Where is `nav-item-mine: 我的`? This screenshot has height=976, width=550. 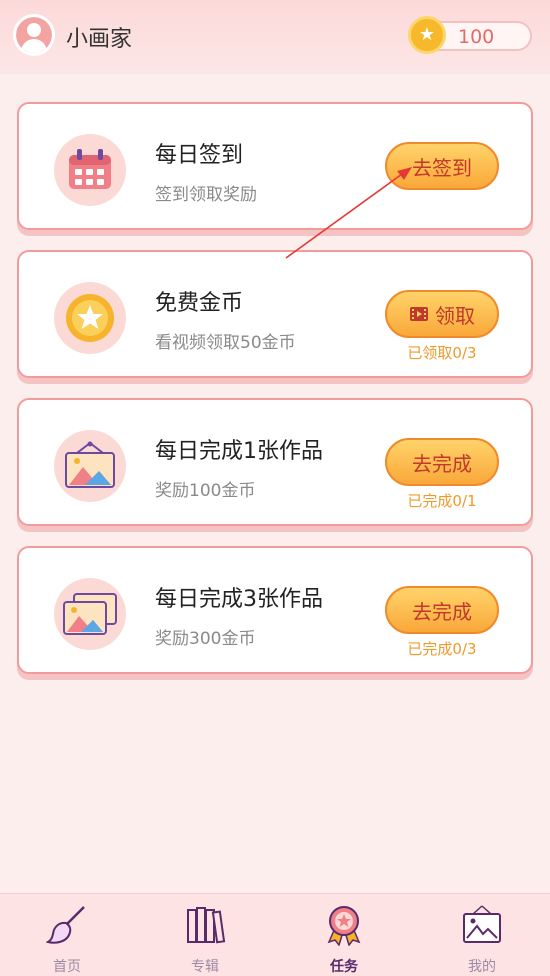
nav-item-mine: 我的 is located at coordinates (482, 935).